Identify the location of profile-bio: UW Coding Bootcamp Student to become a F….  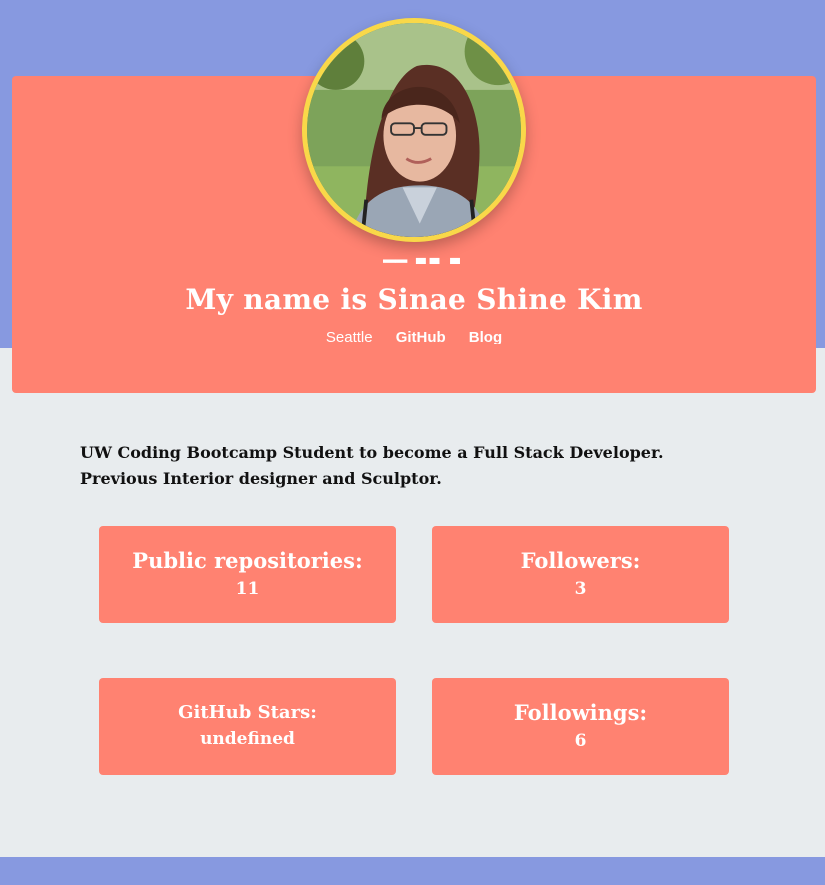
(400, 466).